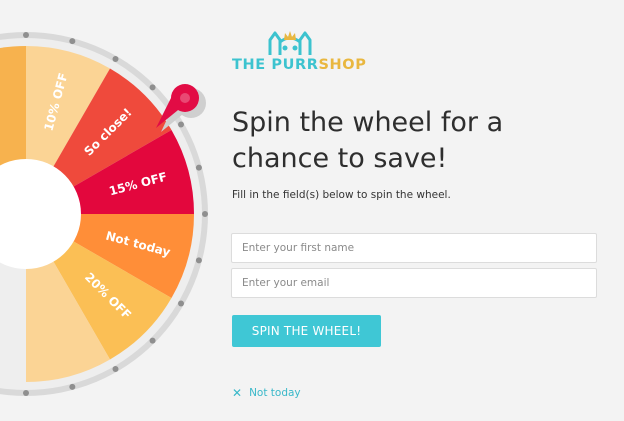 The image size is (624, 421). I want to click on close-icon: ✕, so click(237, 393).